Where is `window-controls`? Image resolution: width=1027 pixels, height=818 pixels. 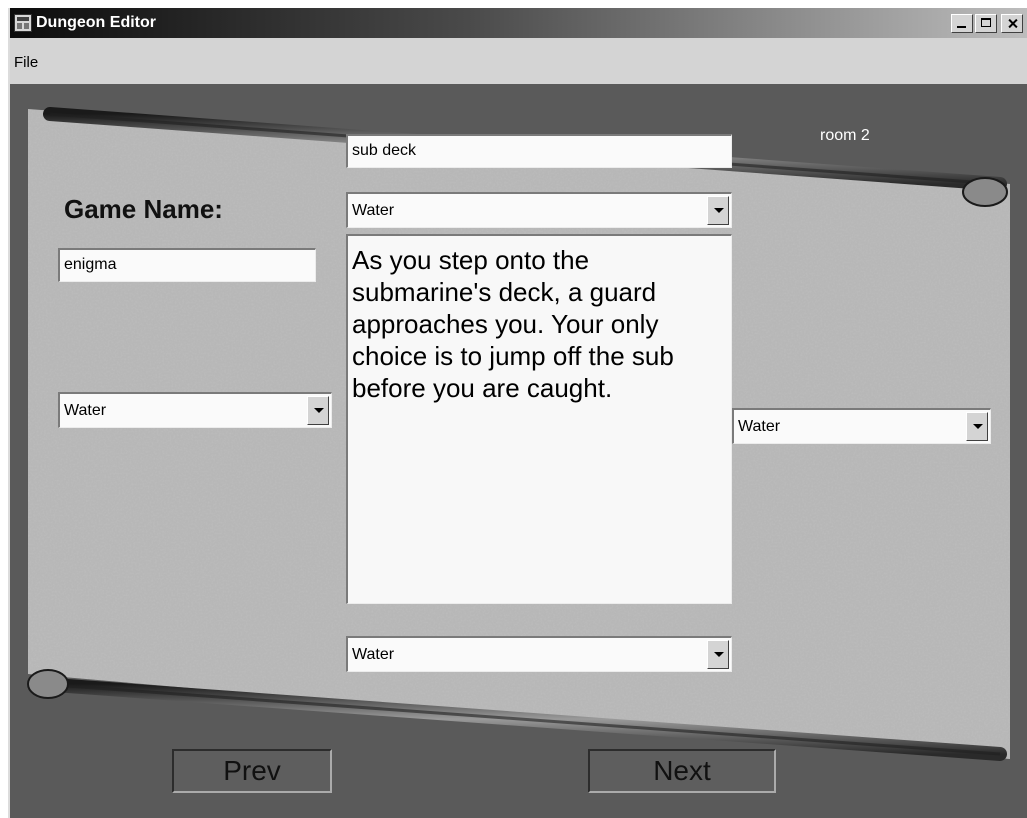
window-controls is located at coordinates (987, 23).